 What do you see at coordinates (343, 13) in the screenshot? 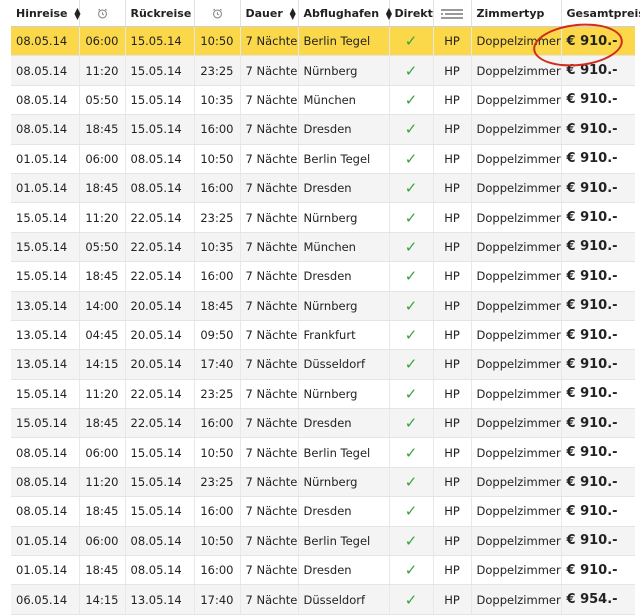
I see `header-airport: Abflughafen ▲▼` at bounding box center [343, 13].